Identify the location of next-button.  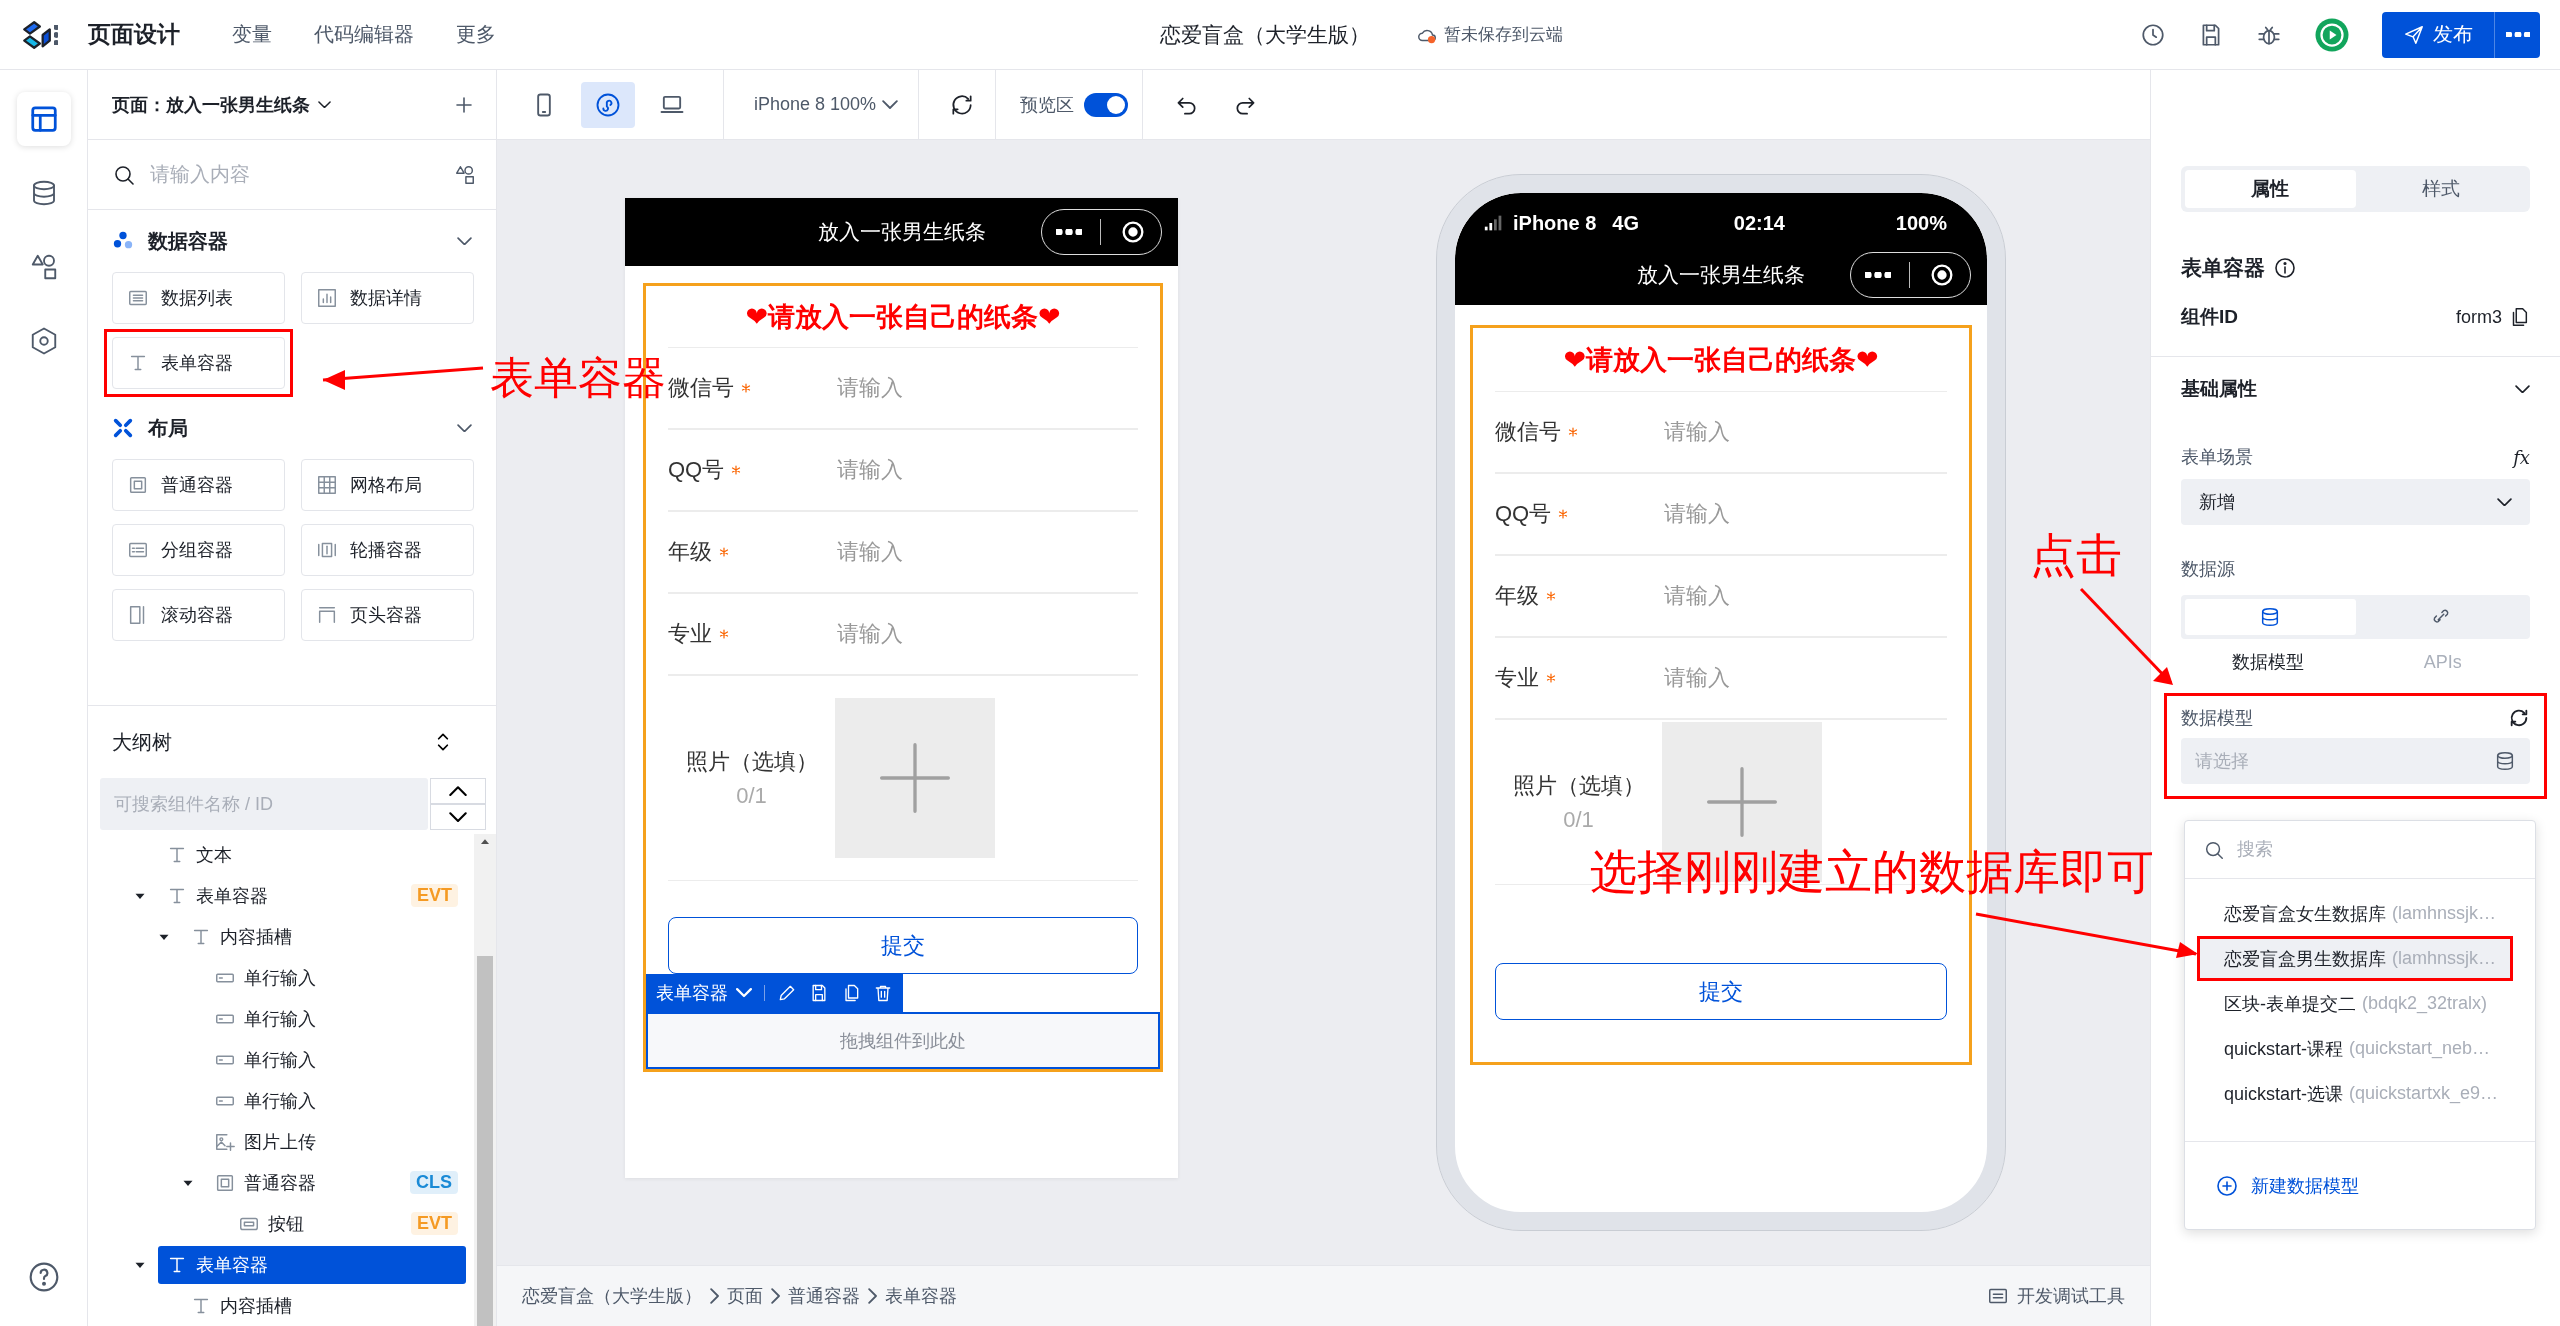
(458, 817).